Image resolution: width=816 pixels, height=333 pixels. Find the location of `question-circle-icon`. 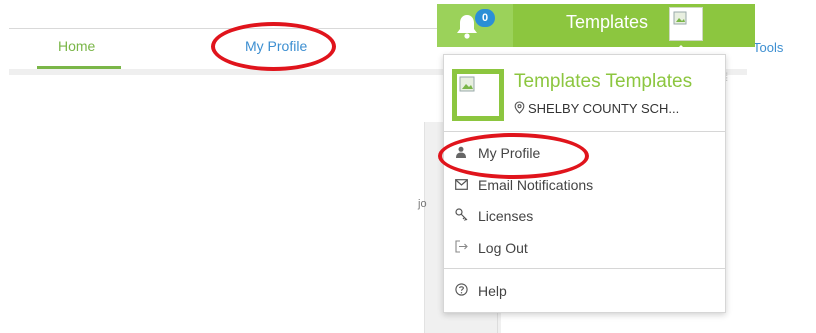

question-circle-icon is located at coordinates (461, 292).